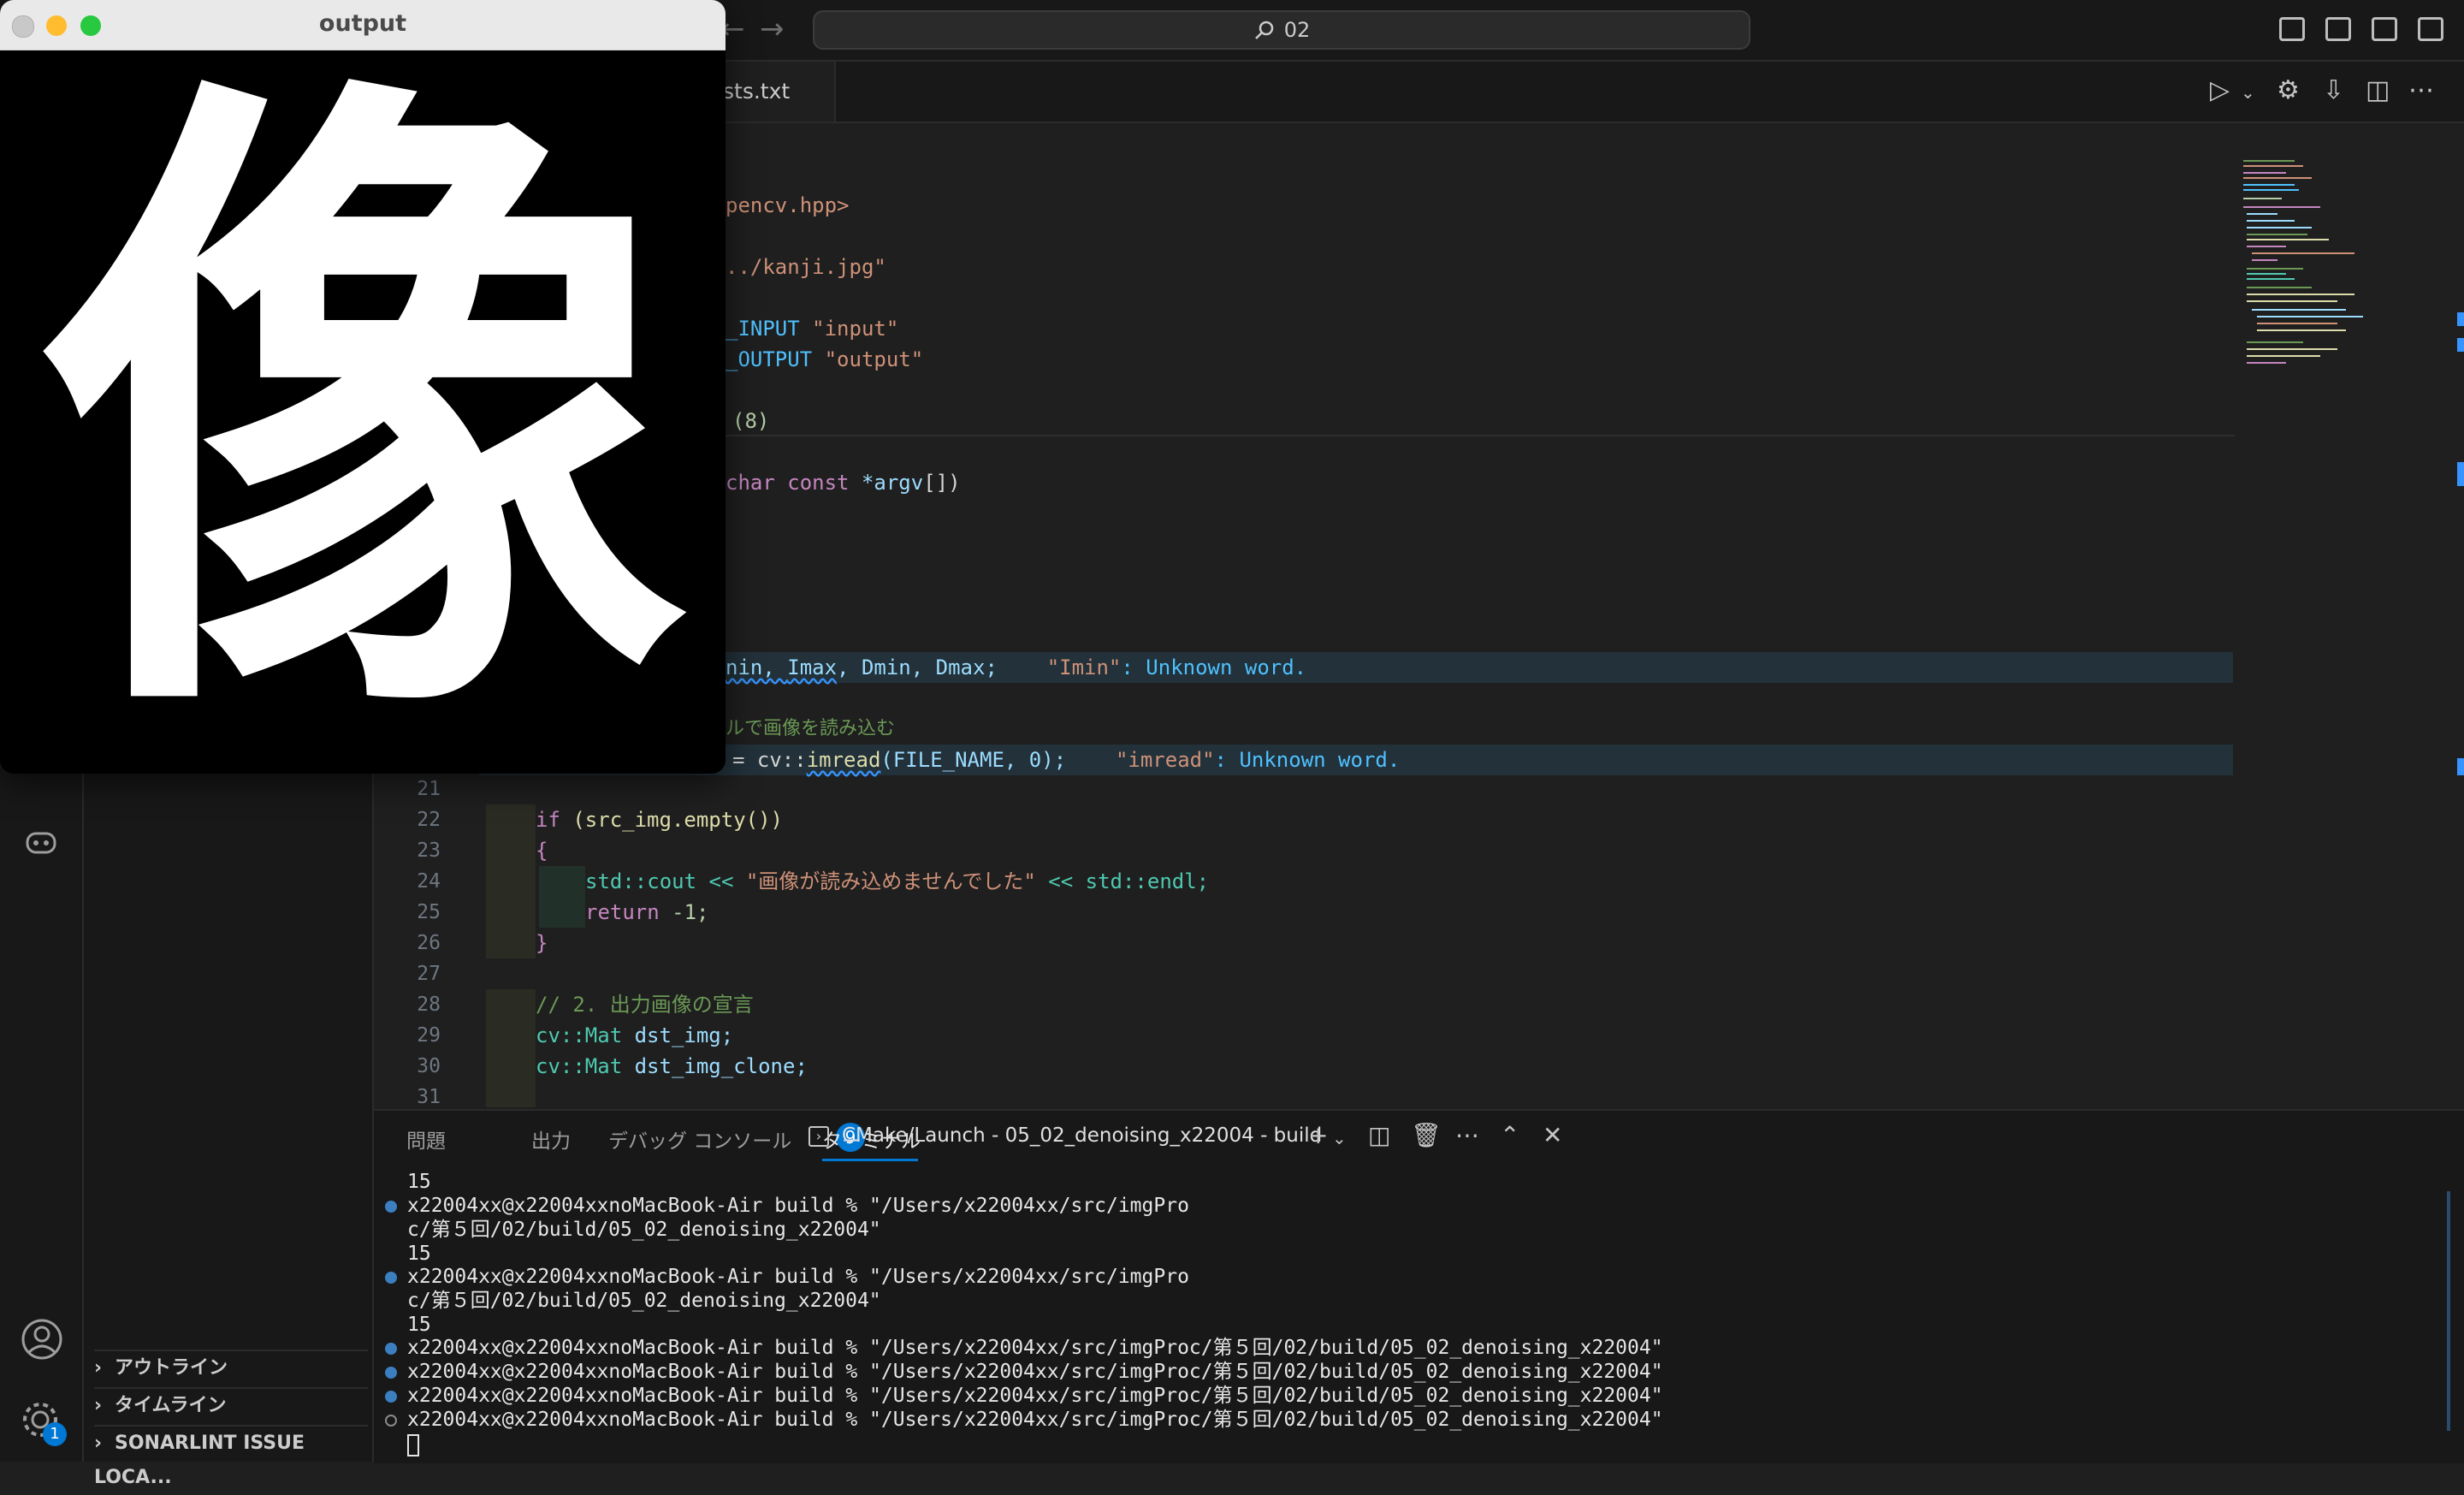 This screenshot has height=1495, width=2464. Describe the element at coordinates (757, 91) in the screenshot. I see `tab-label: sts.txt` at that location.